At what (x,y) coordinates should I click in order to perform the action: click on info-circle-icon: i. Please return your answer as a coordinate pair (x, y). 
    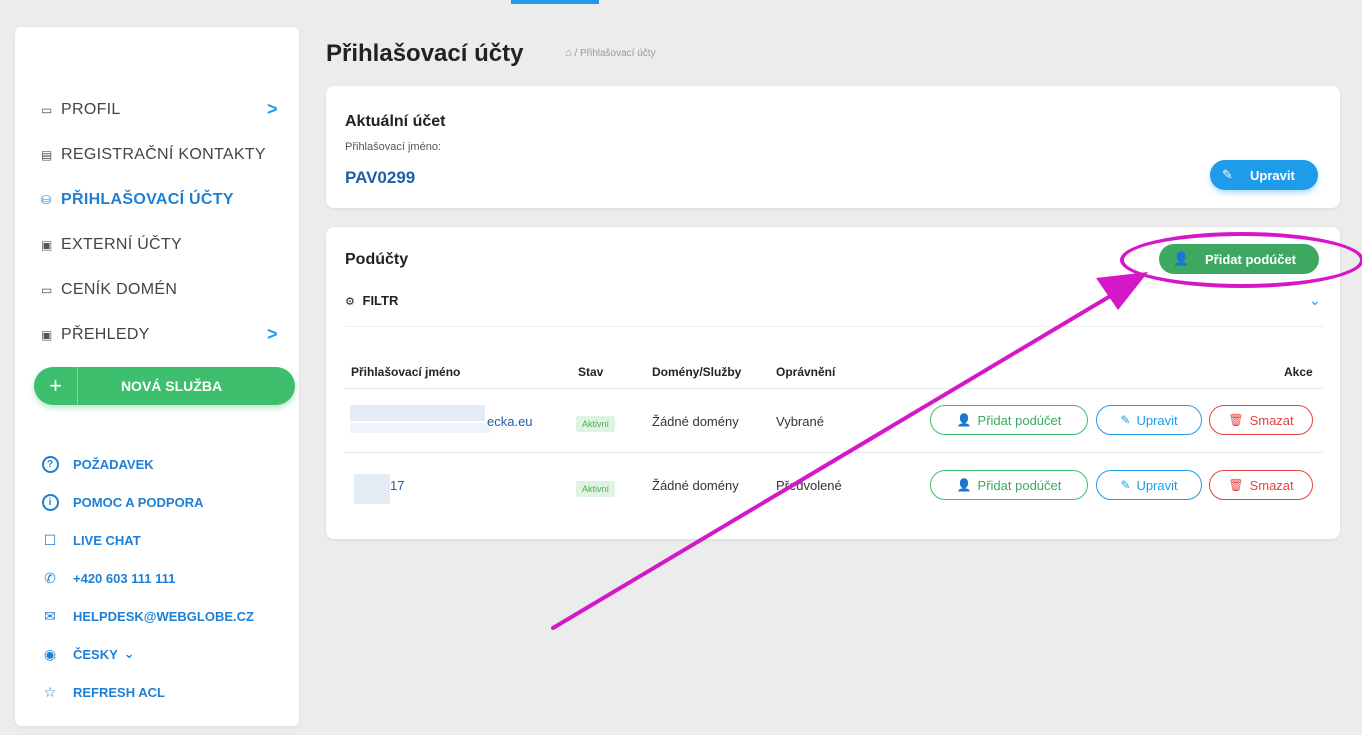
    Looking at the image, I should click on (50, 502).